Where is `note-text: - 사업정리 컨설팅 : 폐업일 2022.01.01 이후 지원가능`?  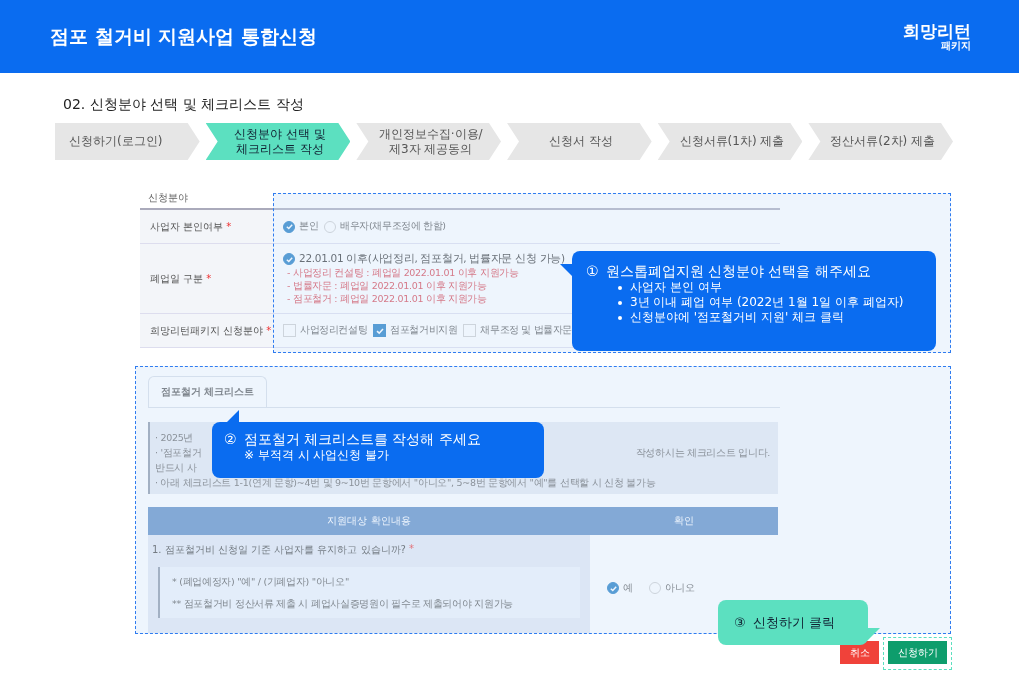 note-text: - 사업정리 컨설팅 : 폐업일 2022.01.01 이후 지원가능 is located at coordinates (403, 272).